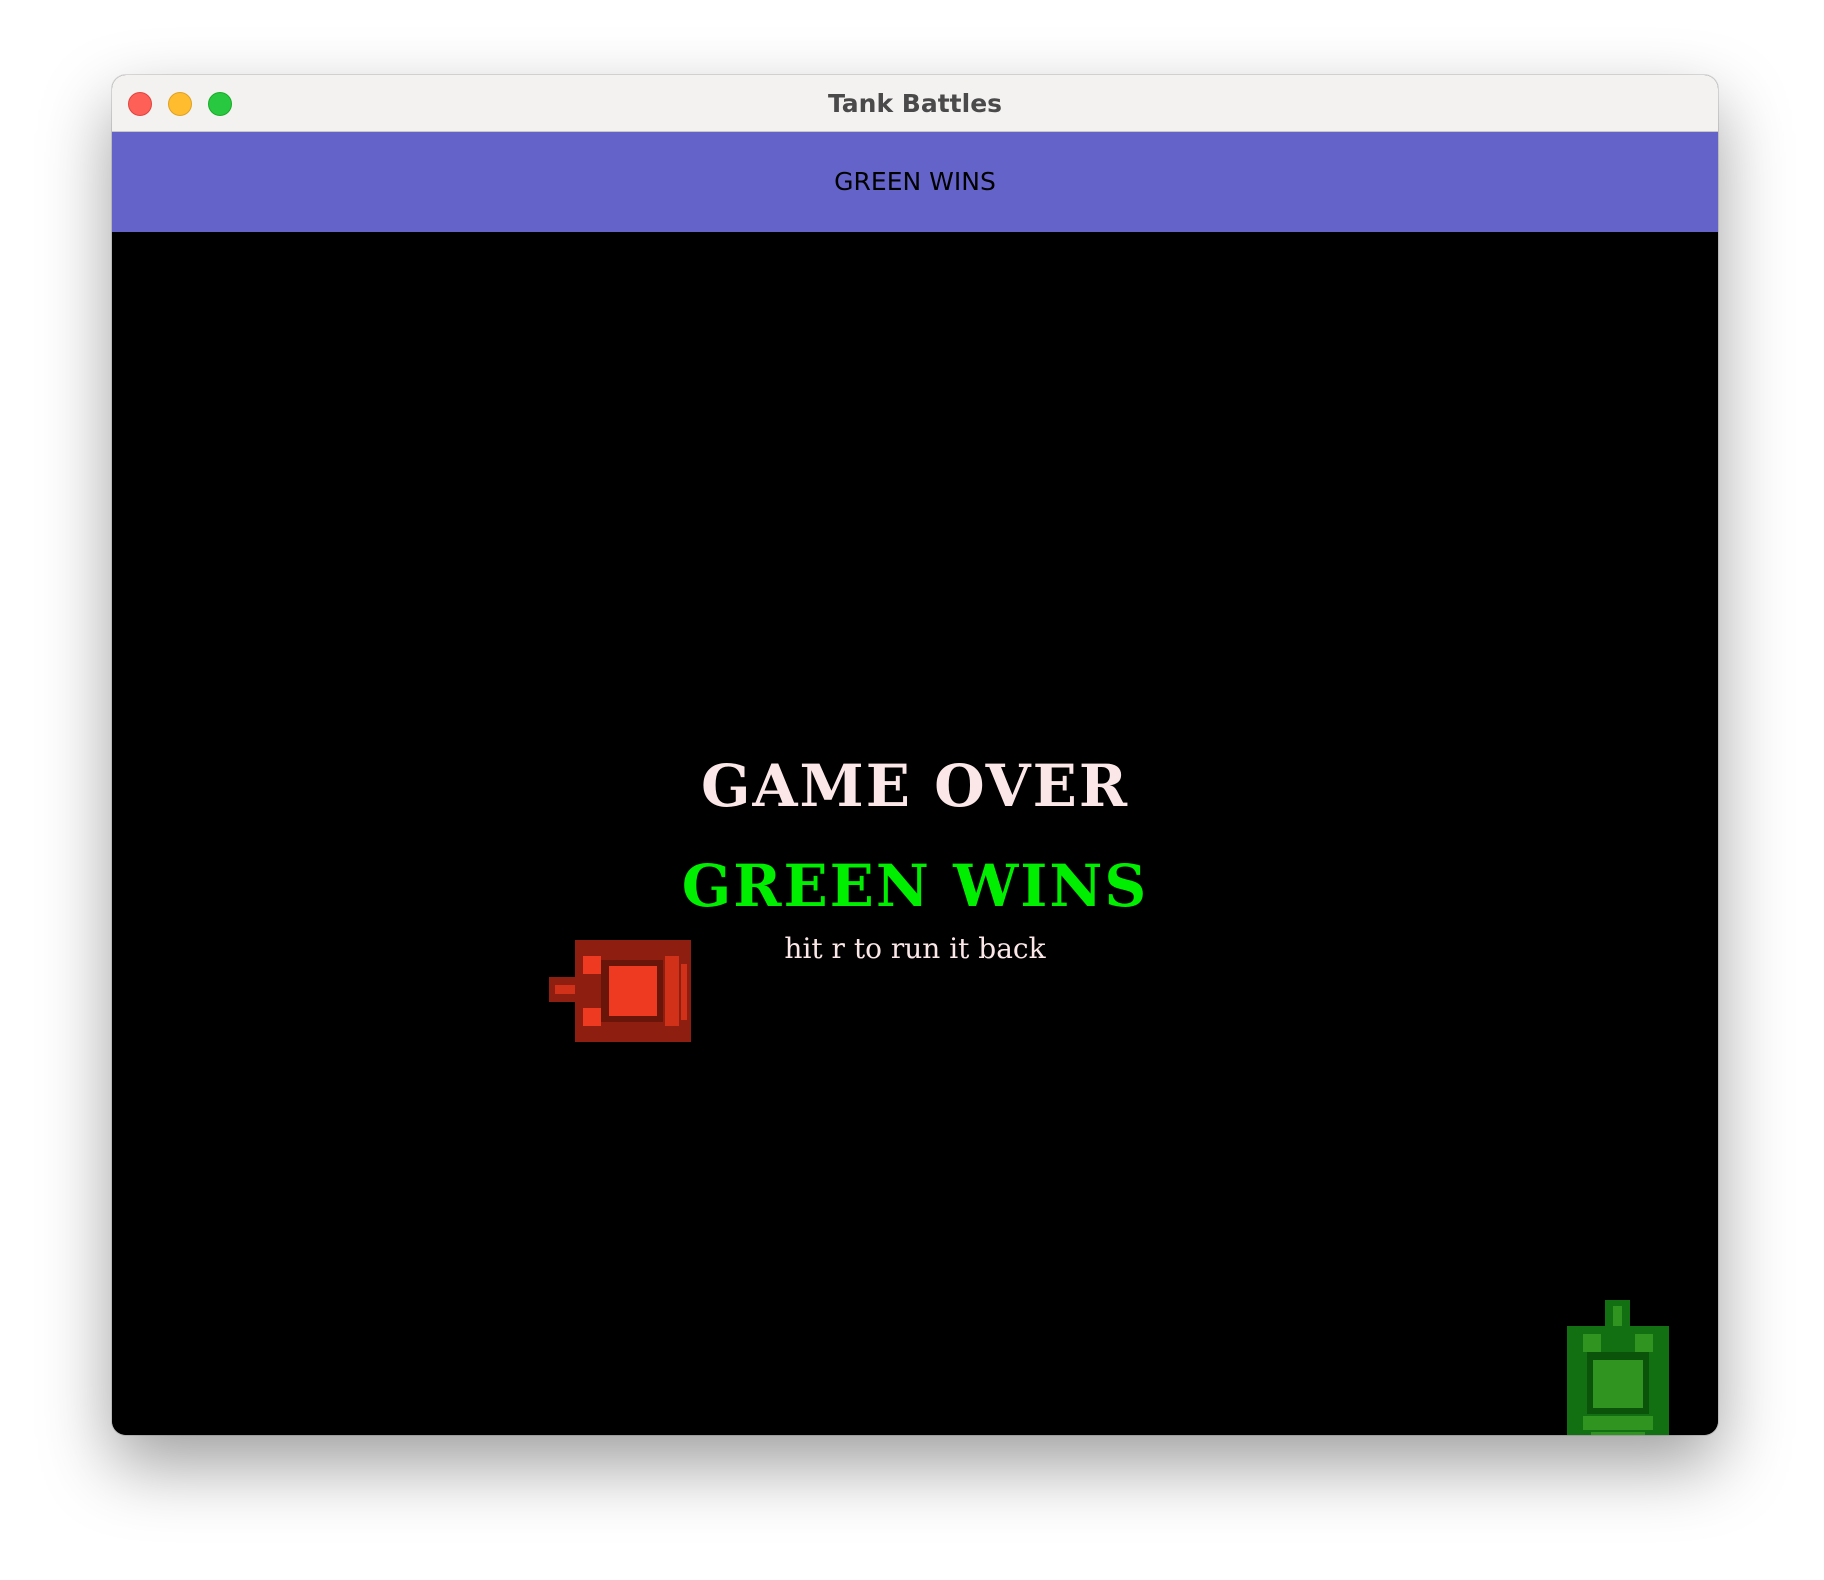  I want to click on green-tank, so click(1618, 1367).